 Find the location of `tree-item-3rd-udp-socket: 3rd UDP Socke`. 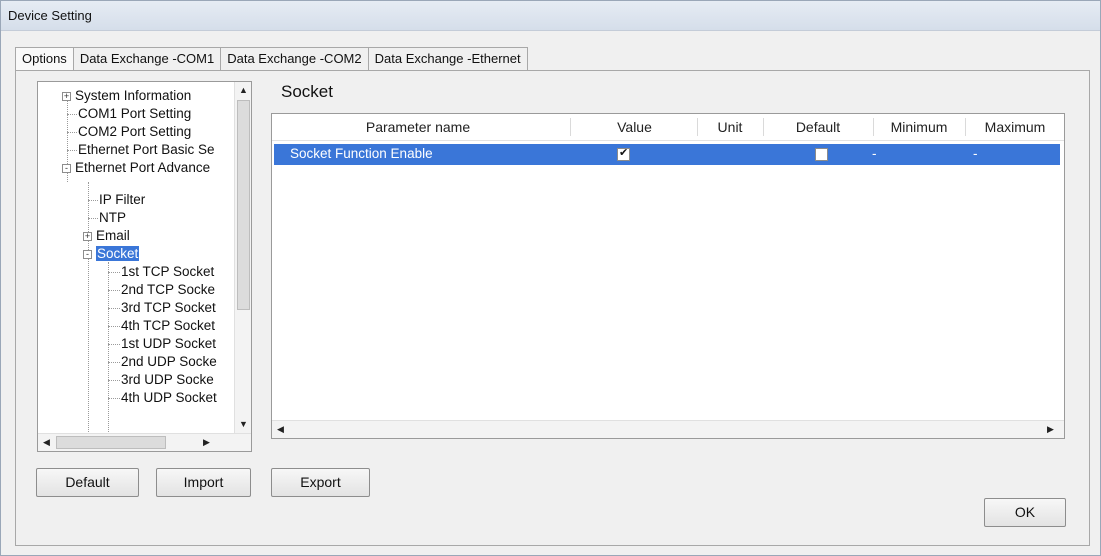

tree-item-3rd-udp-socket: 3rd UDP Socke is located at coordinates (167, 380).